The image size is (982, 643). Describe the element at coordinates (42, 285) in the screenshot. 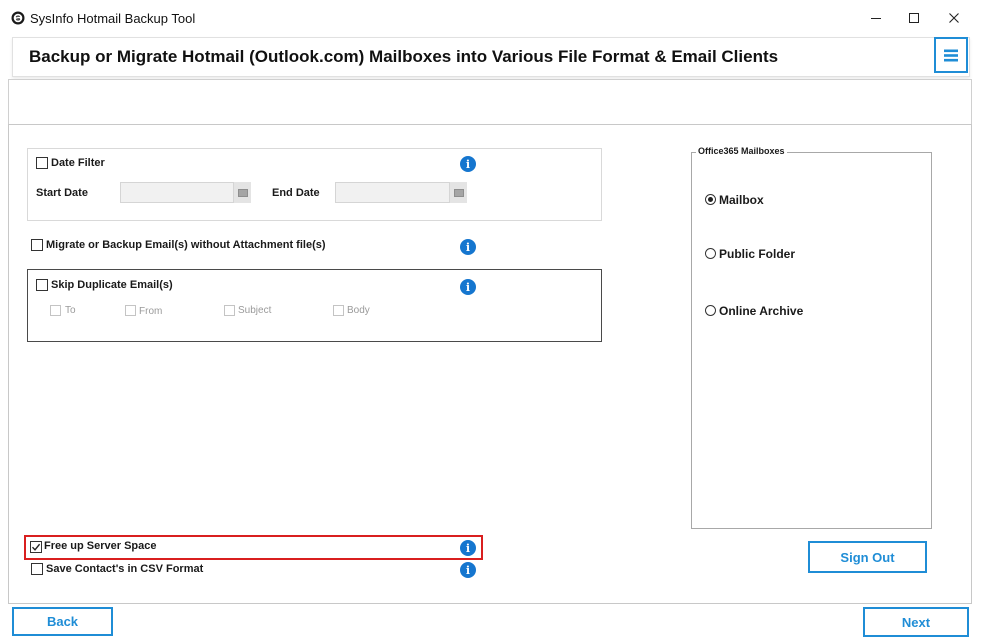

I see `skip-duplicates-checkbox` at that location.